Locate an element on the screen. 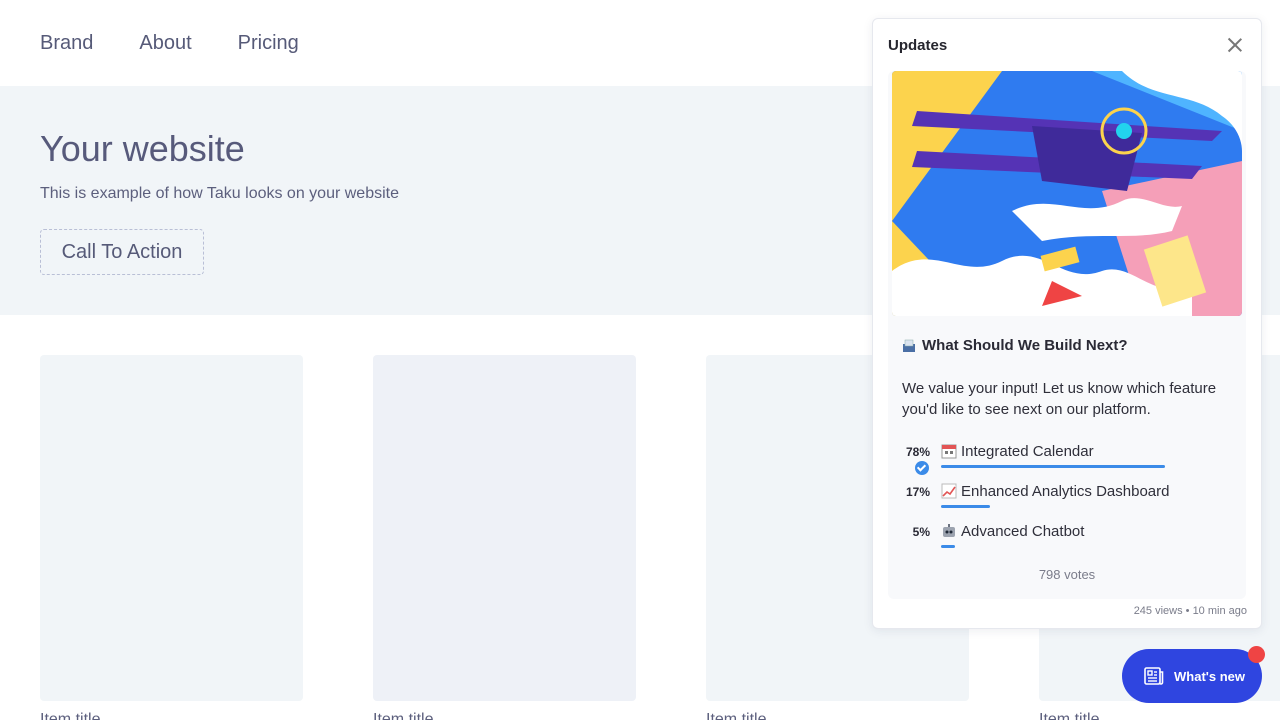 The height and width of the screenshot is (720, 1280). poll-option-label: Enhanced Analytics Dashboard is located at coordinates (1065, 491).